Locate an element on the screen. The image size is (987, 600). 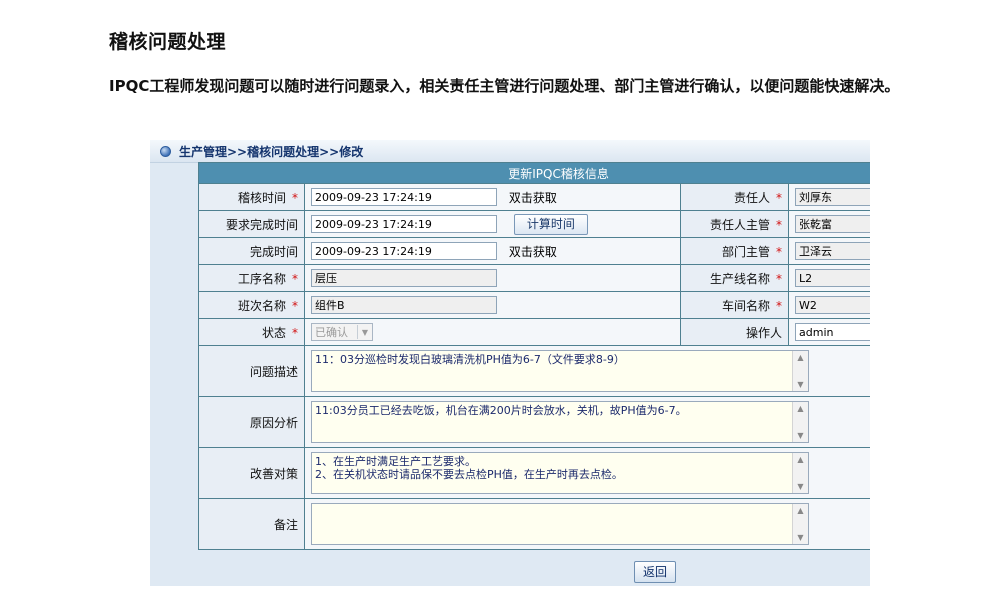
owner-mgr-input: 张乾富 is located at coordinates (832, 224).